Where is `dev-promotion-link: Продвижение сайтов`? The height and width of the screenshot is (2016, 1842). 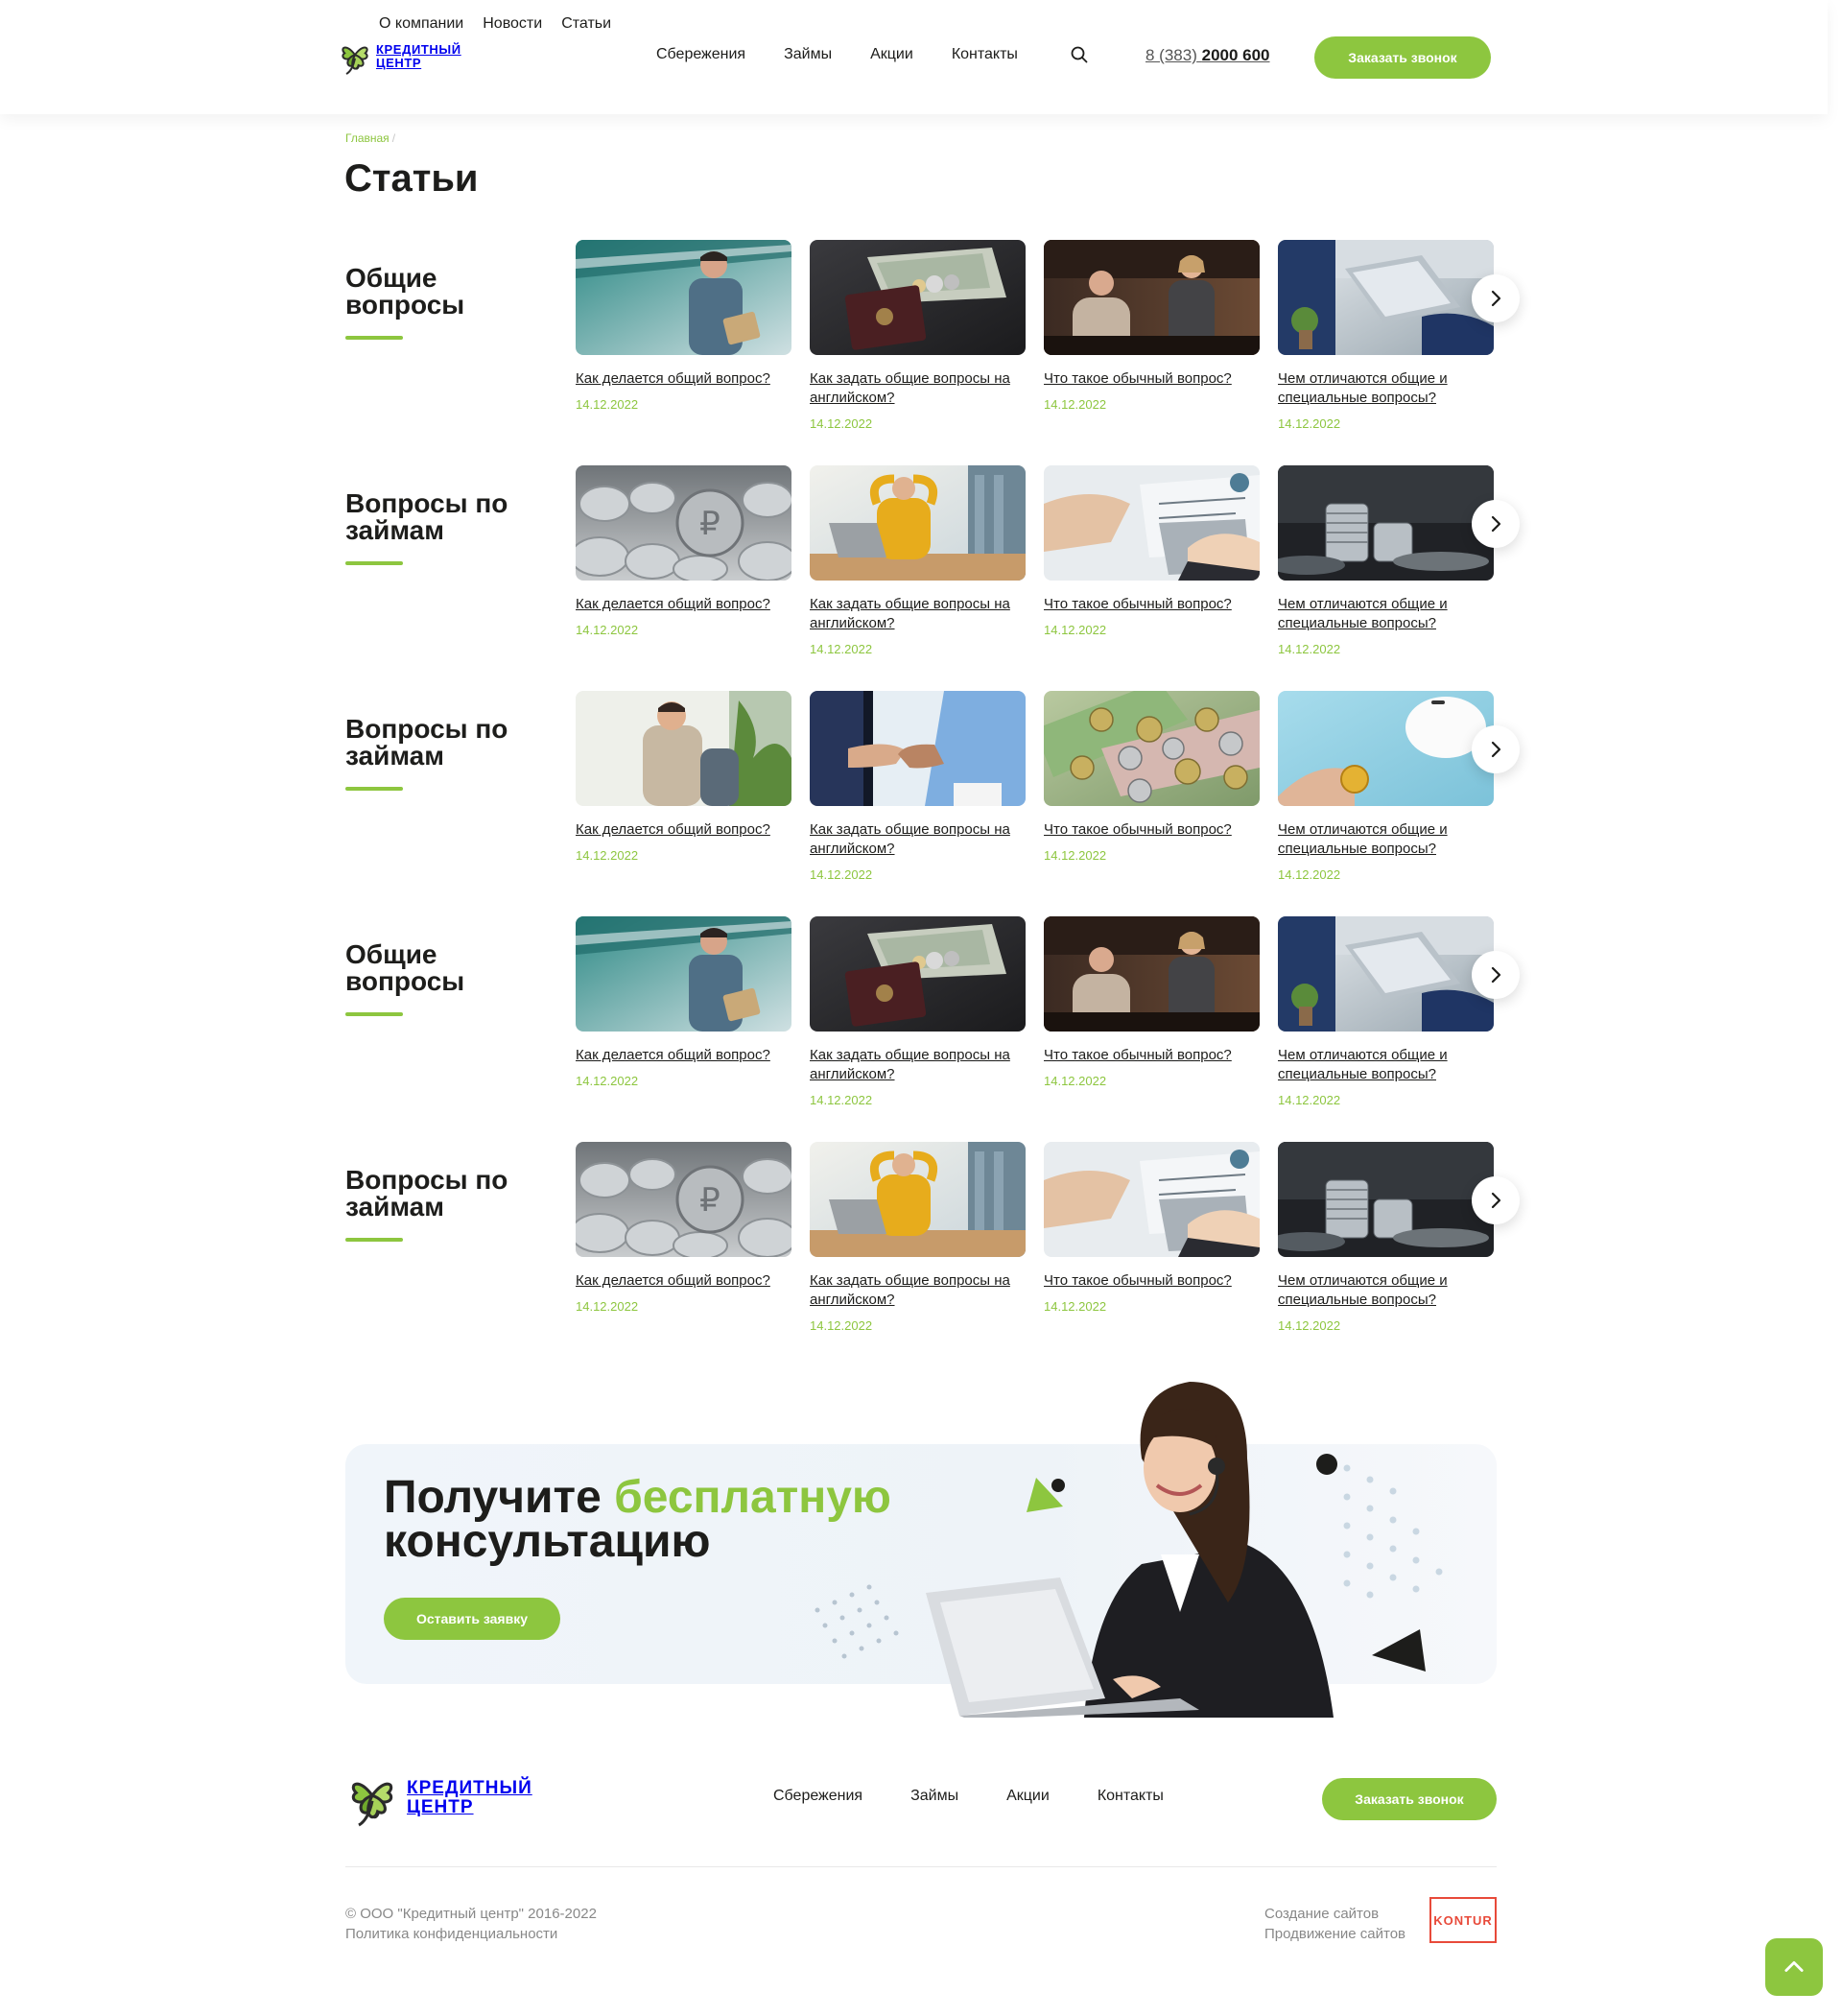
dev-promotion-link: Продвижение сайтов is located at coordinates (1334, 1934).